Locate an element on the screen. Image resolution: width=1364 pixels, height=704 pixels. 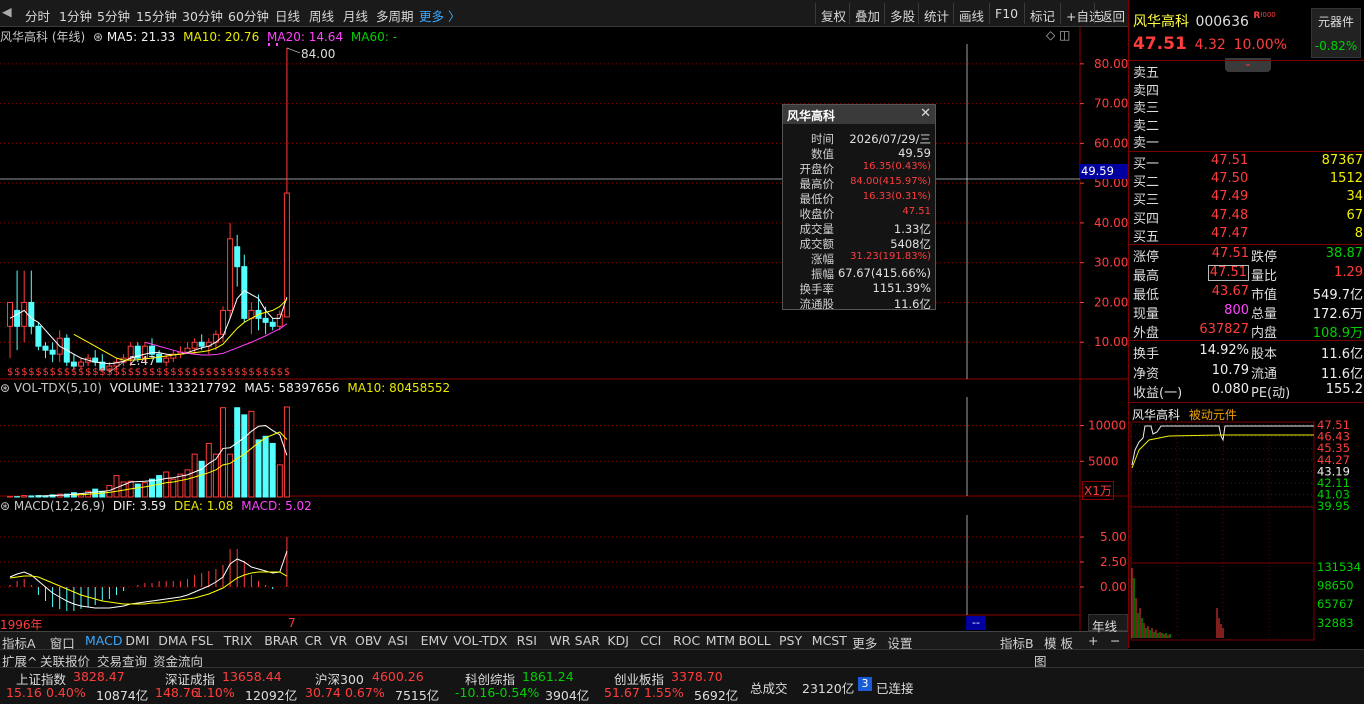
indicator-tab: KDJ is located at coordinates (618, 640).